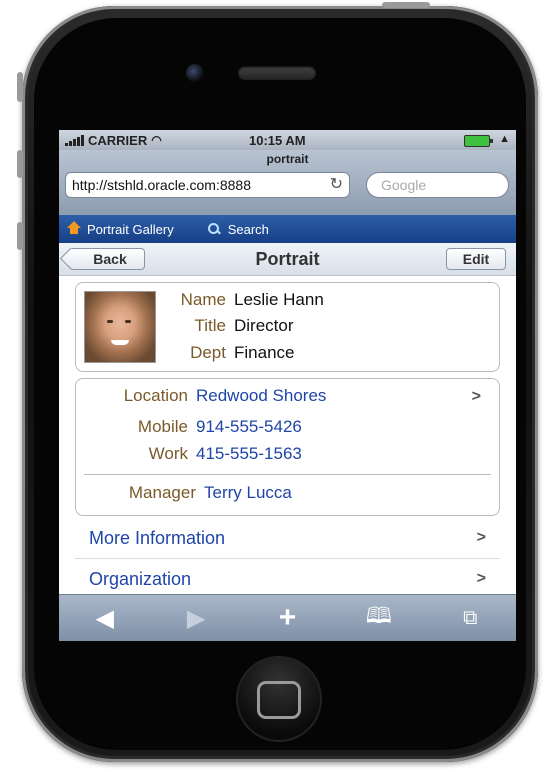  I want to click on url-text: http://stshld.oracle.com:8888, so click(161, 185).